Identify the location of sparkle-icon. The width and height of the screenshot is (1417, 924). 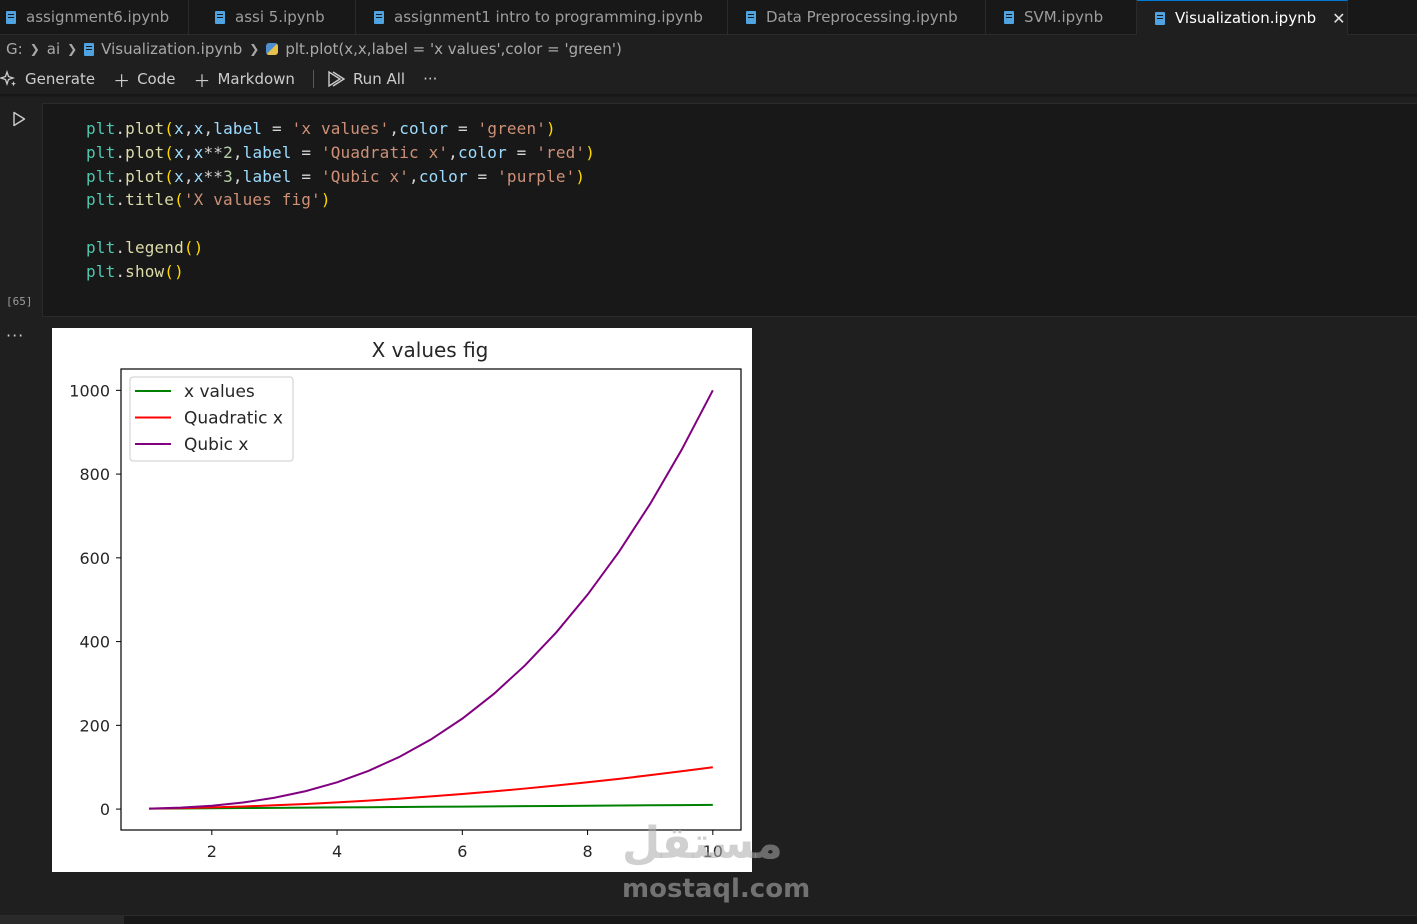
(8, 78).